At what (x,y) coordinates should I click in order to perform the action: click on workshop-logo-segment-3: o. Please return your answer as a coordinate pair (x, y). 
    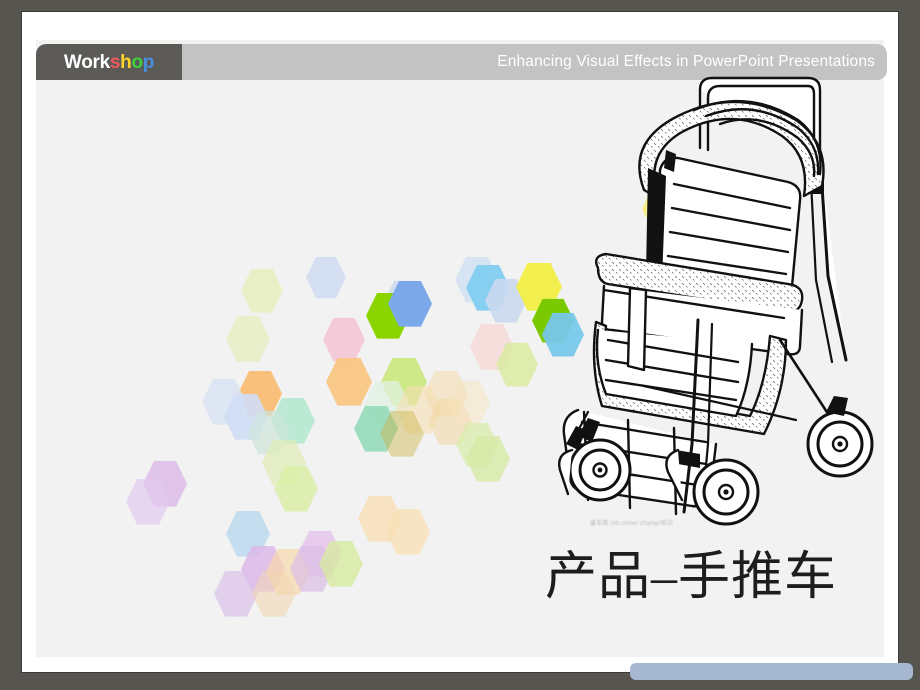
    Looking at the image, I should click on (137, 62).